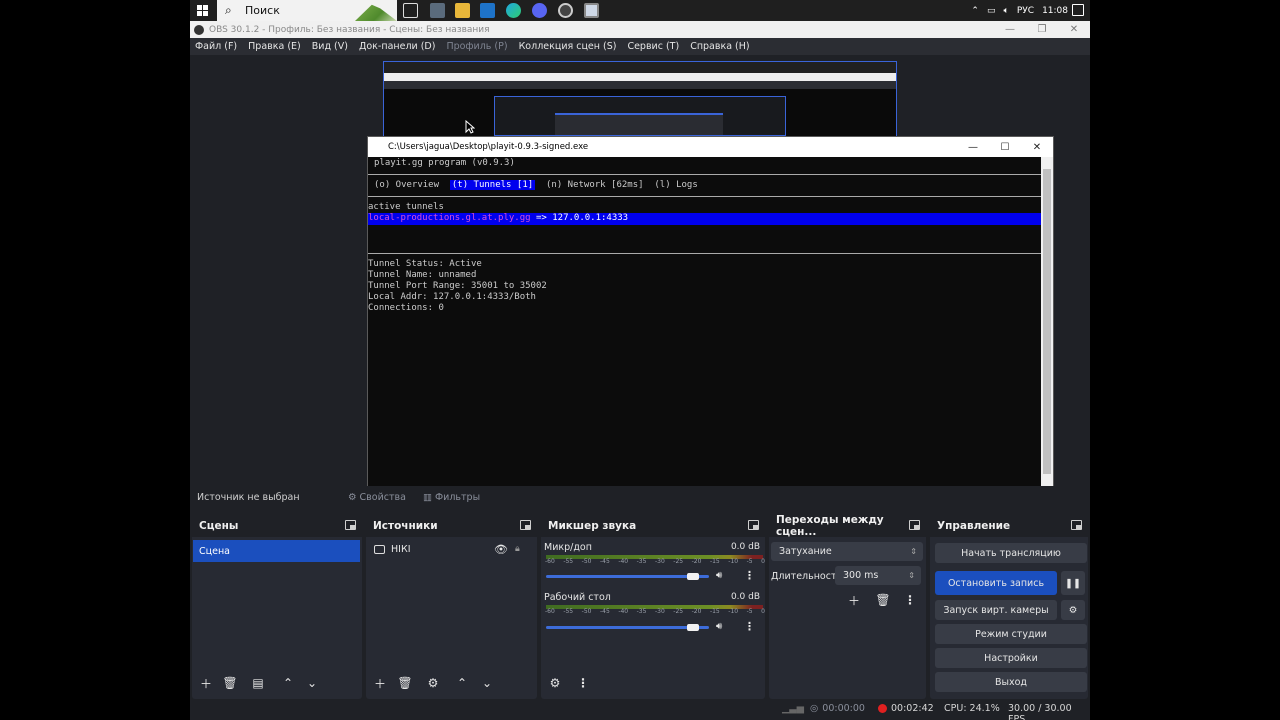  Describe the element at coordinates (653, 46) in the screenshot. I see `menu-tools: Сервис (T)` at that location.